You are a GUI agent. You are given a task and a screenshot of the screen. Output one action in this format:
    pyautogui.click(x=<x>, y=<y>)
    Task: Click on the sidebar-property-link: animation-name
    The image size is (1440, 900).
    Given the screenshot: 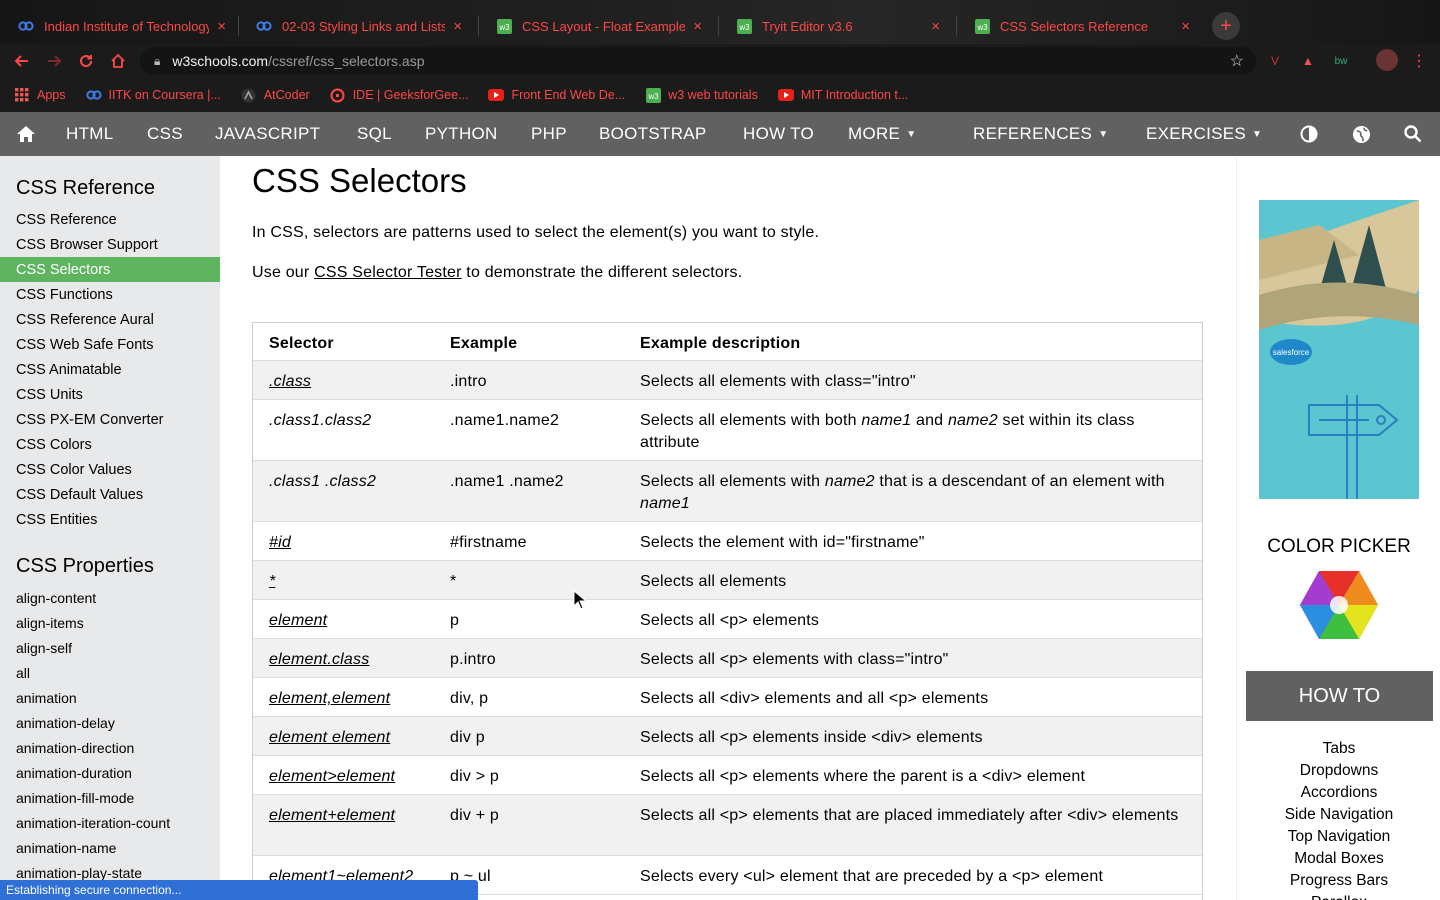 What is the action you would take?
    pyautogui.click(x=110, y=847)
    